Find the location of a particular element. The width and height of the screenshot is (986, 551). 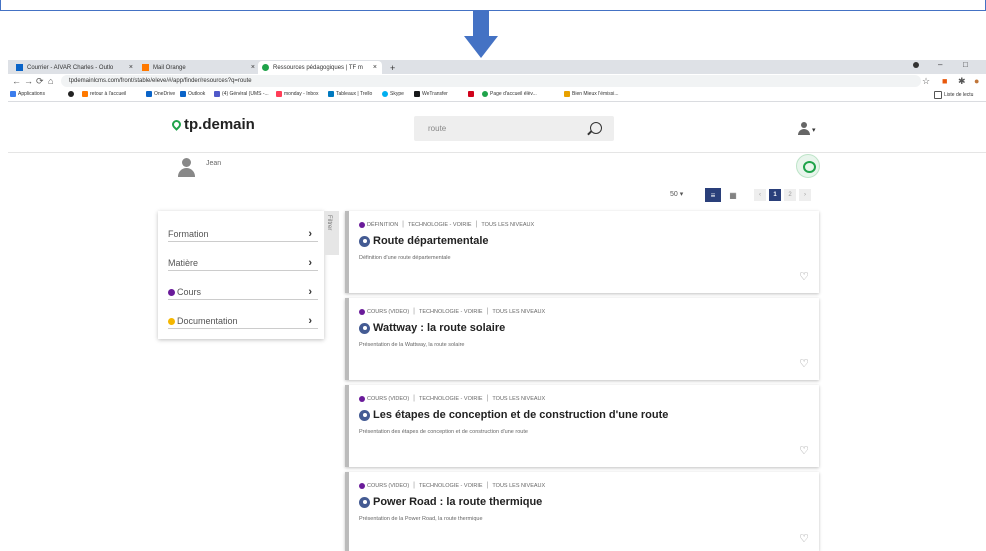

search-icon is located at coordinates (596, 128).